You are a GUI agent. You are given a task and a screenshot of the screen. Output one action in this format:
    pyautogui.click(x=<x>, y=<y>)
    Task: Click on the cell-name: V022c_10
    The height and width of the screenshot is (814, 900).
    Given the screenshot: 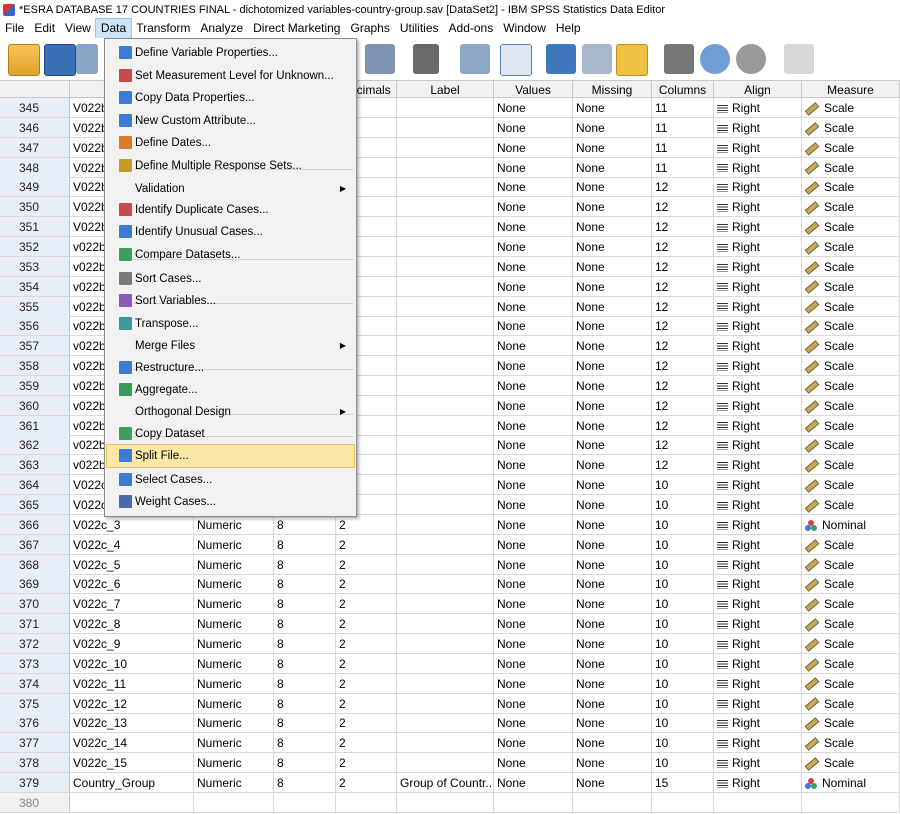 What is the action you would take?
    pyautogui.click(x=132, y=663)
    